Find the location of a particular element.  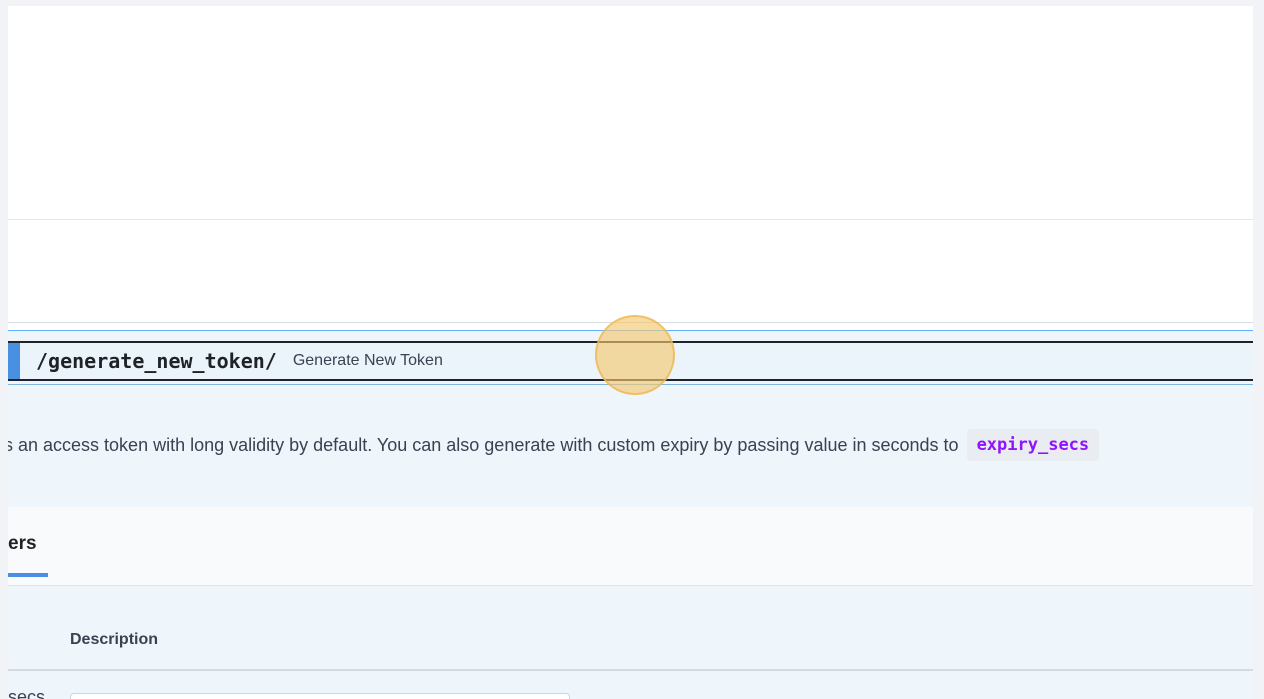

endpoint-path: /generate_new_token/ is located at coordinates (156, 361).